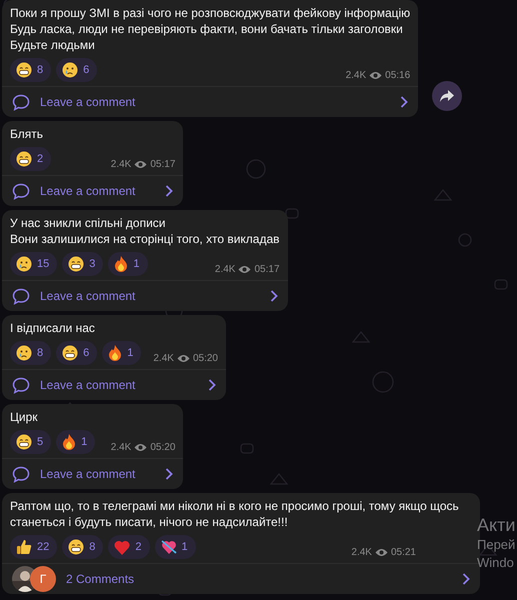 The height and width of the screenshot is (600, 517). Describe the element at coordinates (397, 75) in the screenshot. I see `message-time: 05:16` at that location.